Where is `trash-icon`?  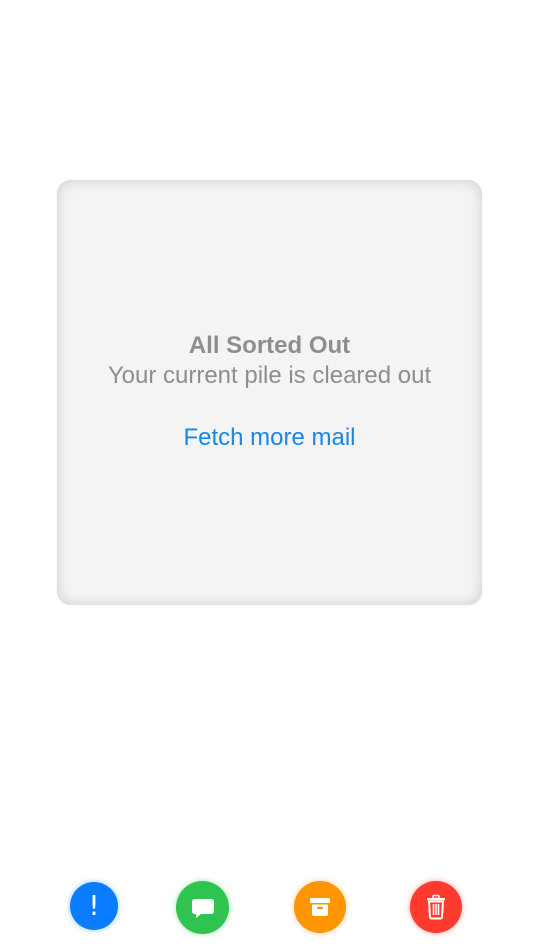 trash-icon is located at coordinates (436, 907).